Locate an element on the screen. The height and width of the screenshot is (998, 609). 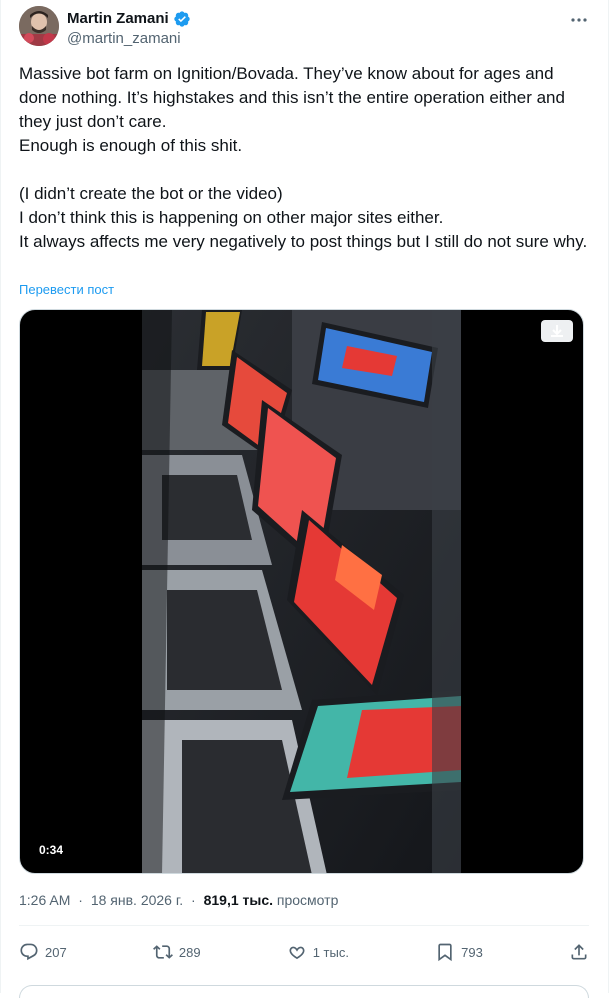
tweet-line: Enough is enough of this shit. is located at coordinates (131, 145).